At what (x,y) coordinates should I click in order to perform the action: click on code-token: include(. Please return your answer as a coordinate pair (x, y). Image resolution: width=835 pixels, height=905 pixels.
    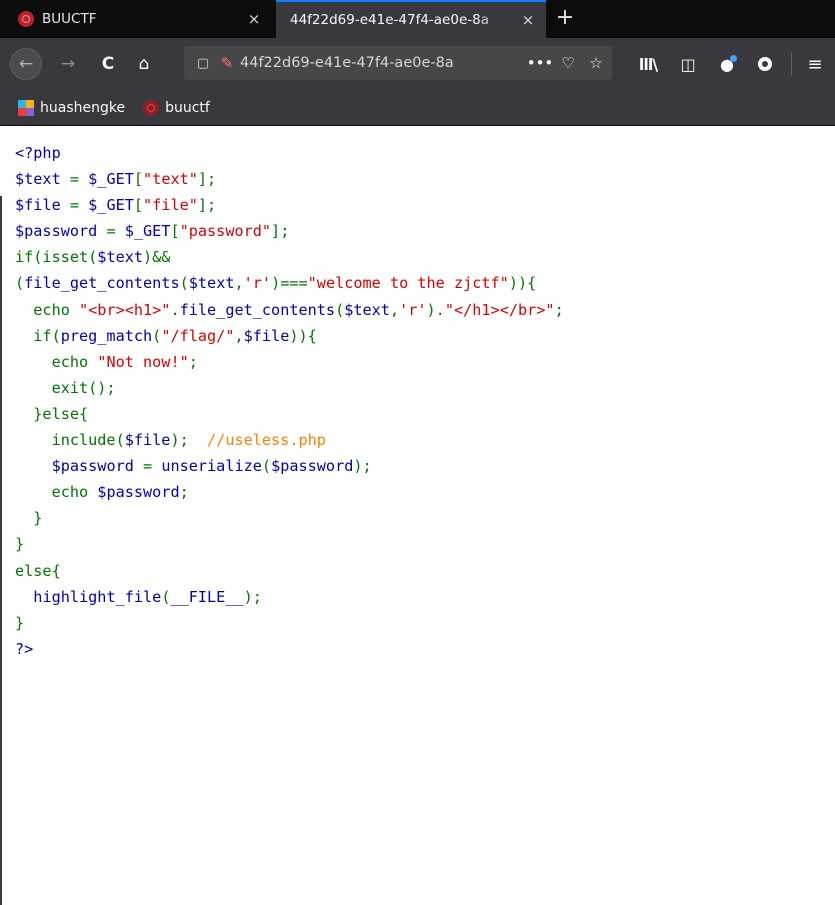
    Looking at the image, I should click on (70, 440).